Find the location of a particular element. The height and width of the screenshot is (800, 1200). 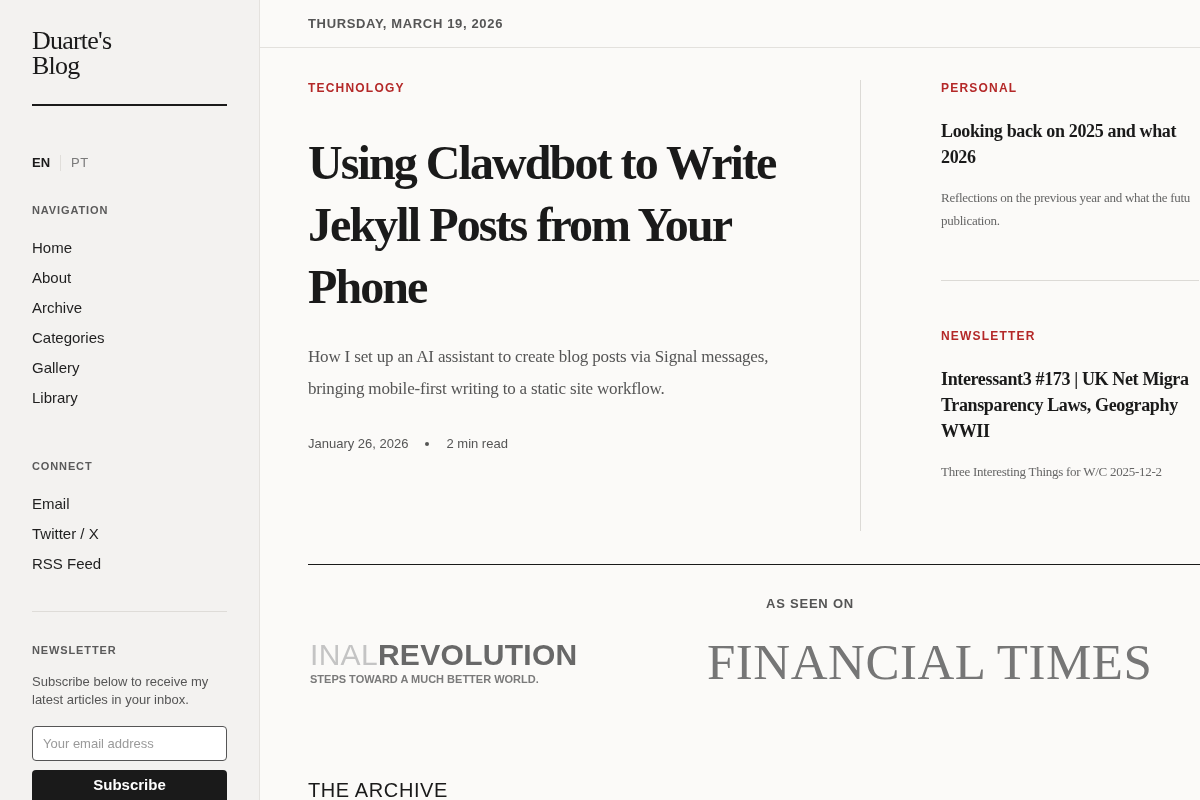

nav-link: Home is located at coordinates (52, 248).